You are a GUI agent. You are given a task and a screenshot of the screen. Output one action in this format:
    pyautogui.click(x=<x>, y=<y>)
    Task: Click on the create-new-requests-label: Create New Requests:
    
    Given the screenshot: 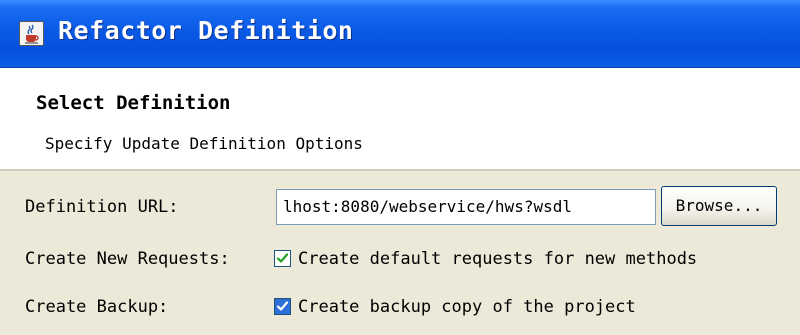 What is the action you would take?
    pyautogui.click(x=127, y=259)
    